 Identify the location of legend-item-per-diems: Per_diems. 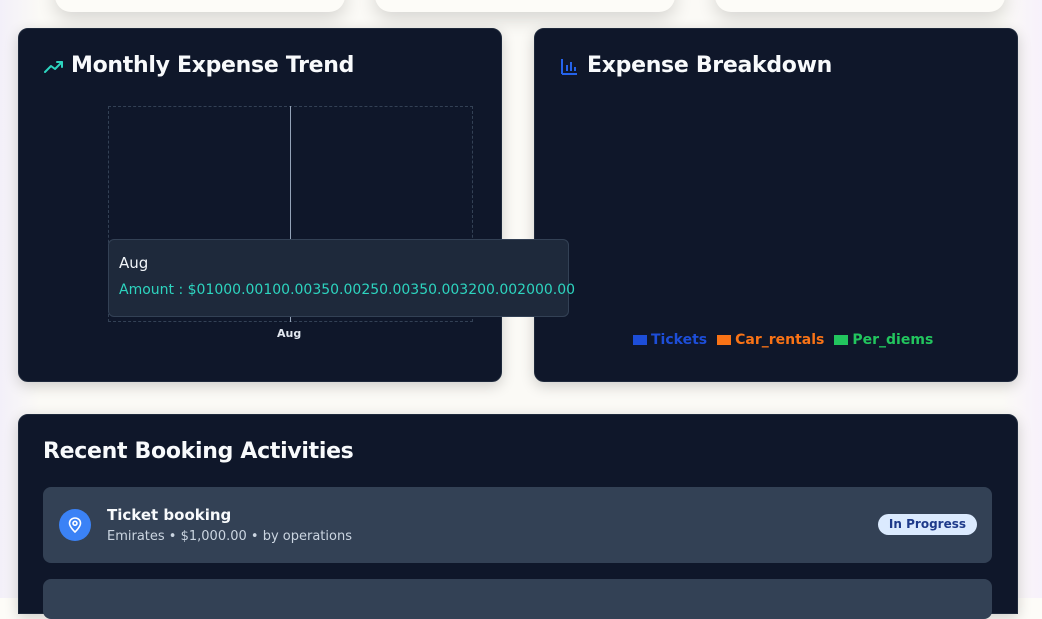
(883, 340).